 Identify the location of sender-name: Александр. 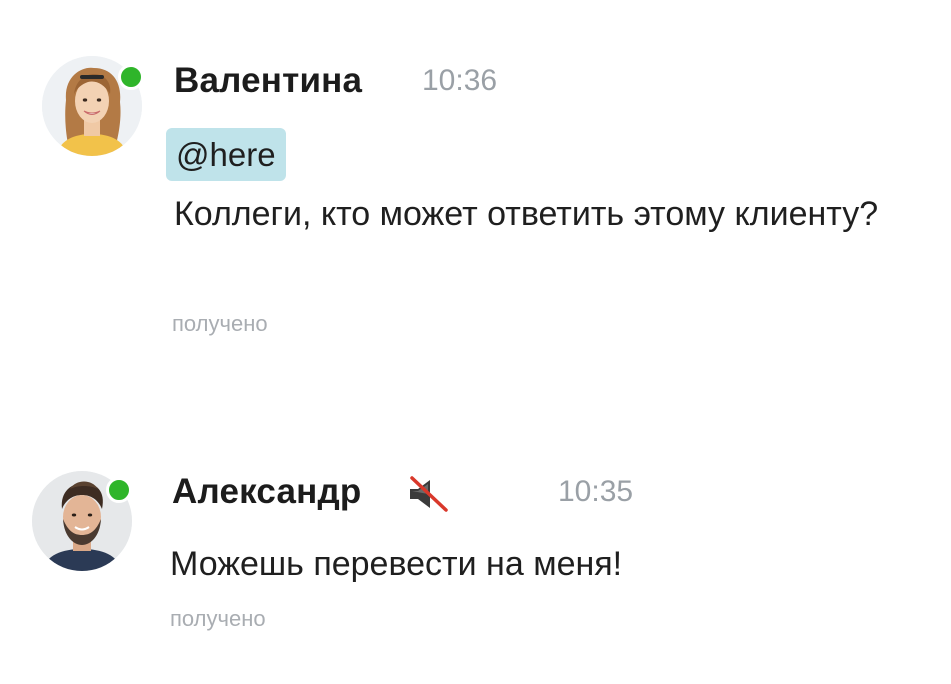
(266, 492).